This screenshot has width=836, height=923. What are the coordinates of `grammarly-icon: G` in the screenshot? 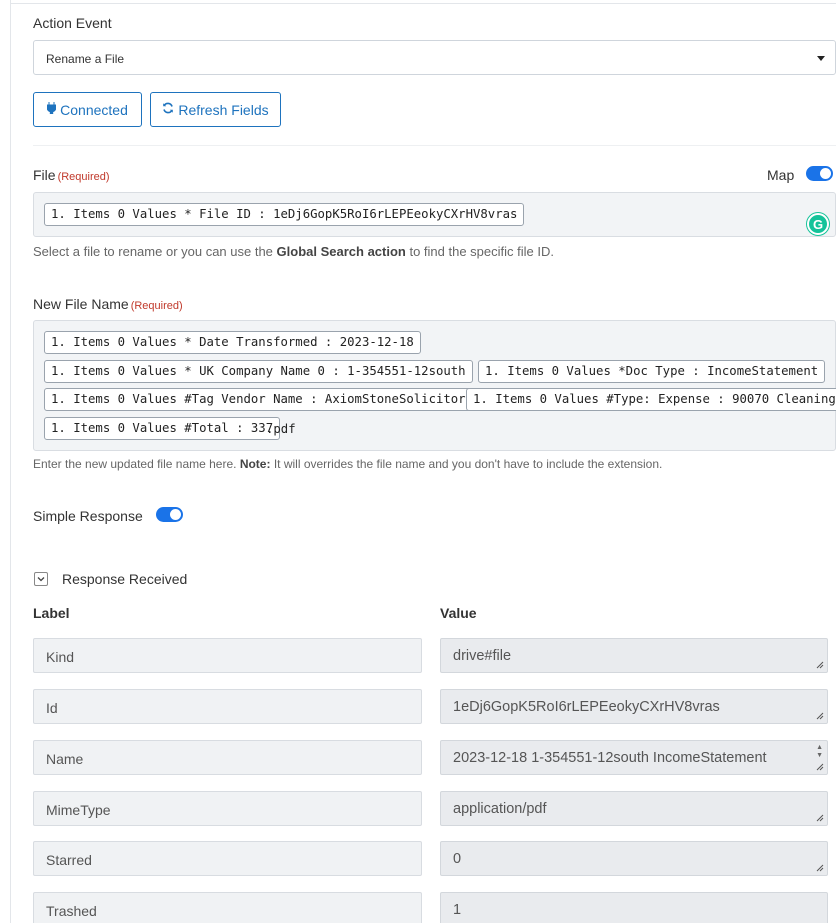 It's located at (818, 224).